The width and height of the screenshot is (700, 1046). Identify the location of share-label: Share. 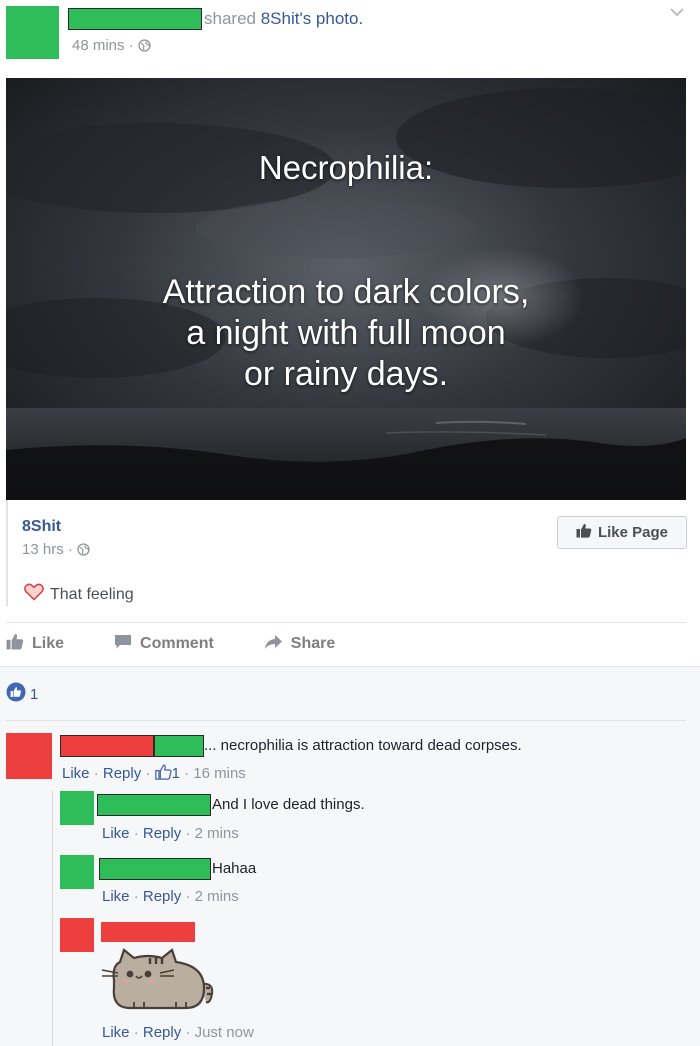
(313, 643).